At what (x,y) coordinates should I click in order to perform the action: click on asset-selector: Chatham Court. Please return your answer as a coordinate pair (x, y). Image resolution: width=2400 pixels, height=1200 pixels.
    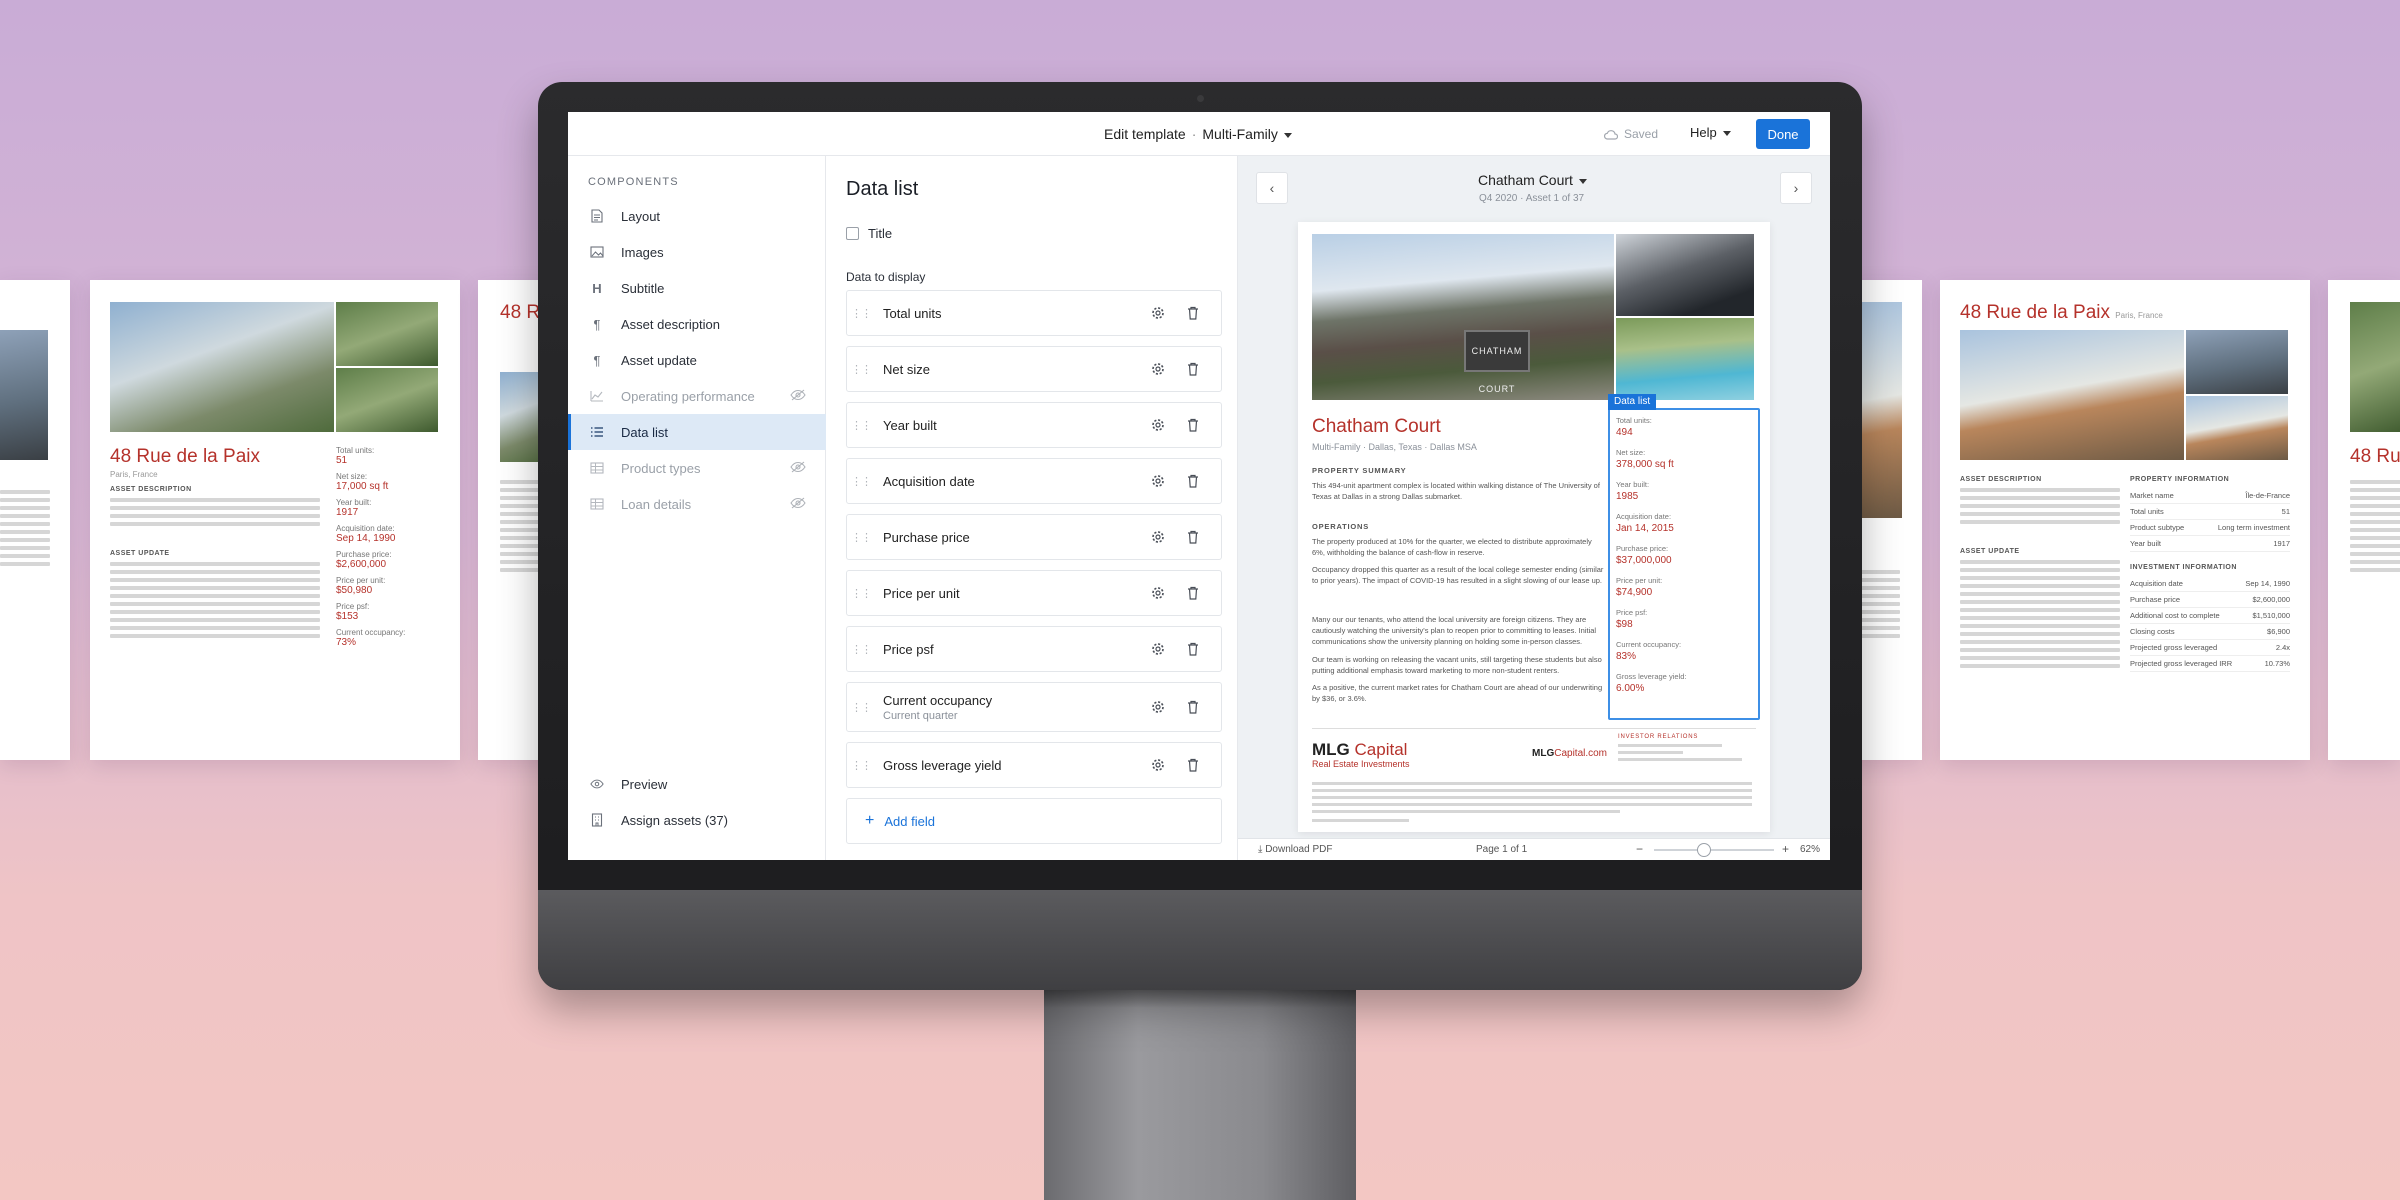
    Looking at the image, I should click on (1532, 180).